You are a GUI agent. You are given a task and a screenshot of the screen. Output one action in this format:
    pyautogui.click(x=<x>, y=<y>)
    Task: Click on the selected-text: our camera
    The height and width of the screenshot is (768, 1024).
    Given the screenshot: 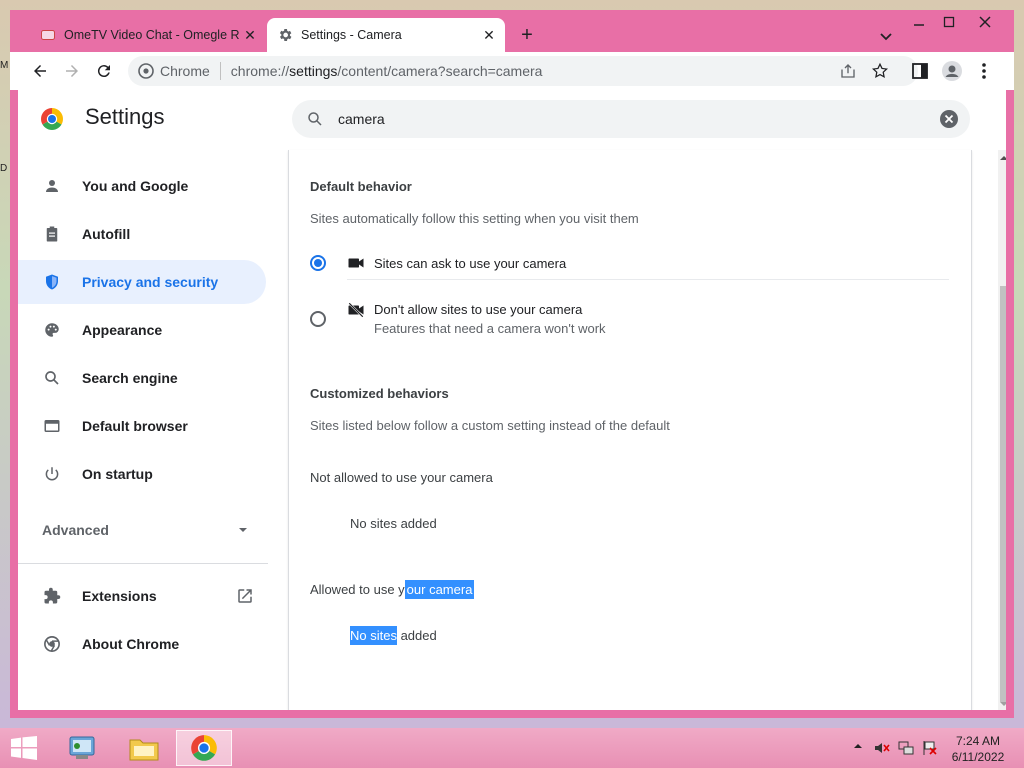 What is the action you would take?
    pyautogui.click(x=439, y=589)
    